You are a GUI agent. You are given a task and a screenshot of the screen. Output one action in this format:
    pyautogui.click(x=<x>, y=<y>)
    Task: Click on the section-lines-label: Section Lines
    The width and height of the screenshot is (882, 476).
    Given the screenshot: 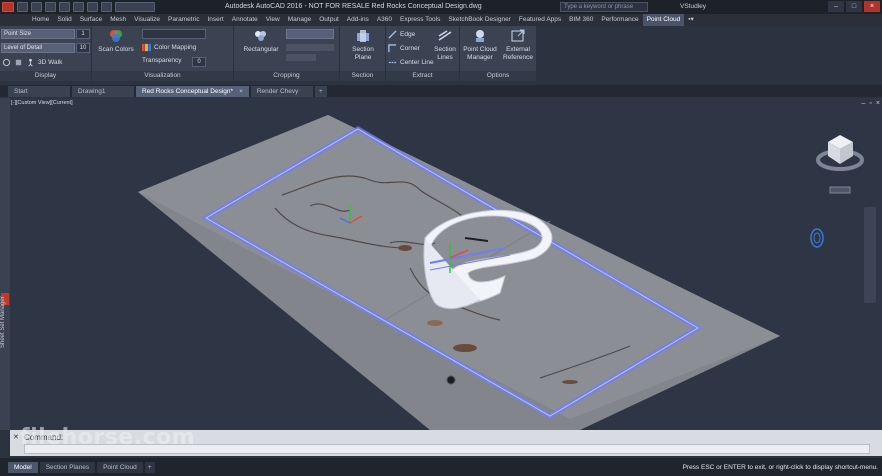 What is the action you would take?
    pyautogui.click(x=445, y=53)
    